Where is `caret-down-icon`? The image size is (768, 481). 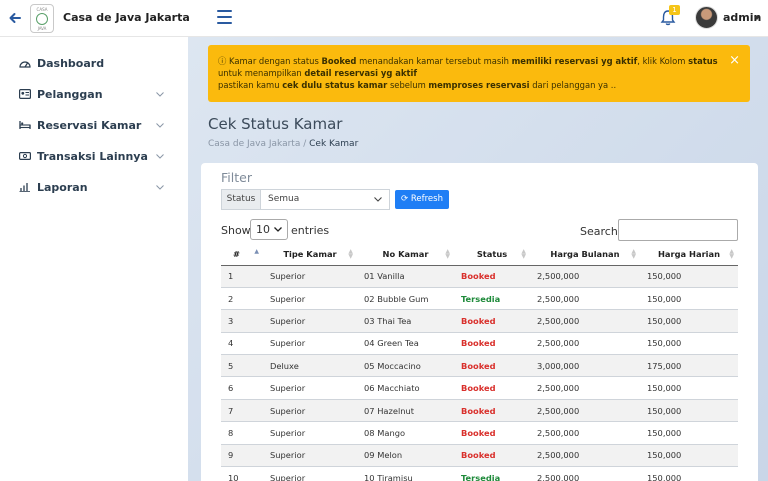 caret-down-icon is located at coordinates (757, 18).